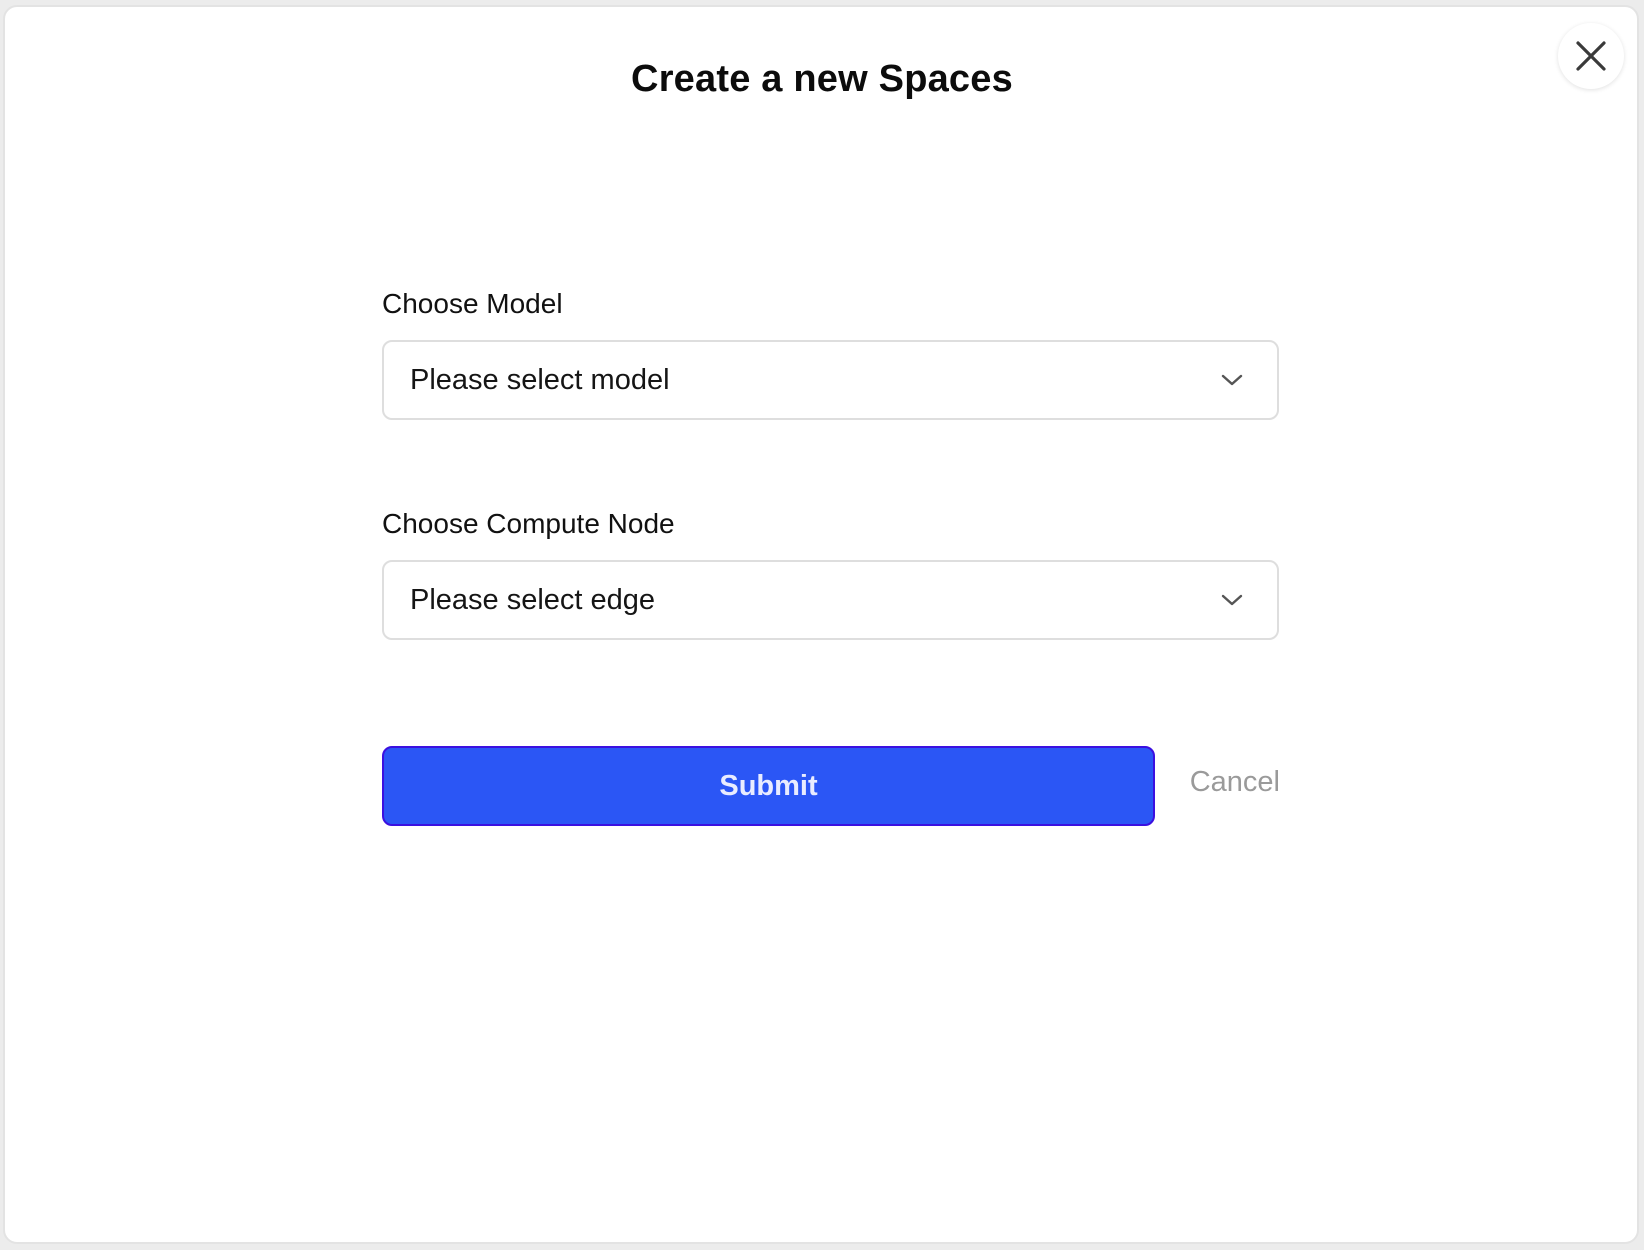 The height and width of the screenshot is (1250, 1644). Describe the element at coordinates (768, 786) in the screenshot. I see `submit-button: Submit` at that location.